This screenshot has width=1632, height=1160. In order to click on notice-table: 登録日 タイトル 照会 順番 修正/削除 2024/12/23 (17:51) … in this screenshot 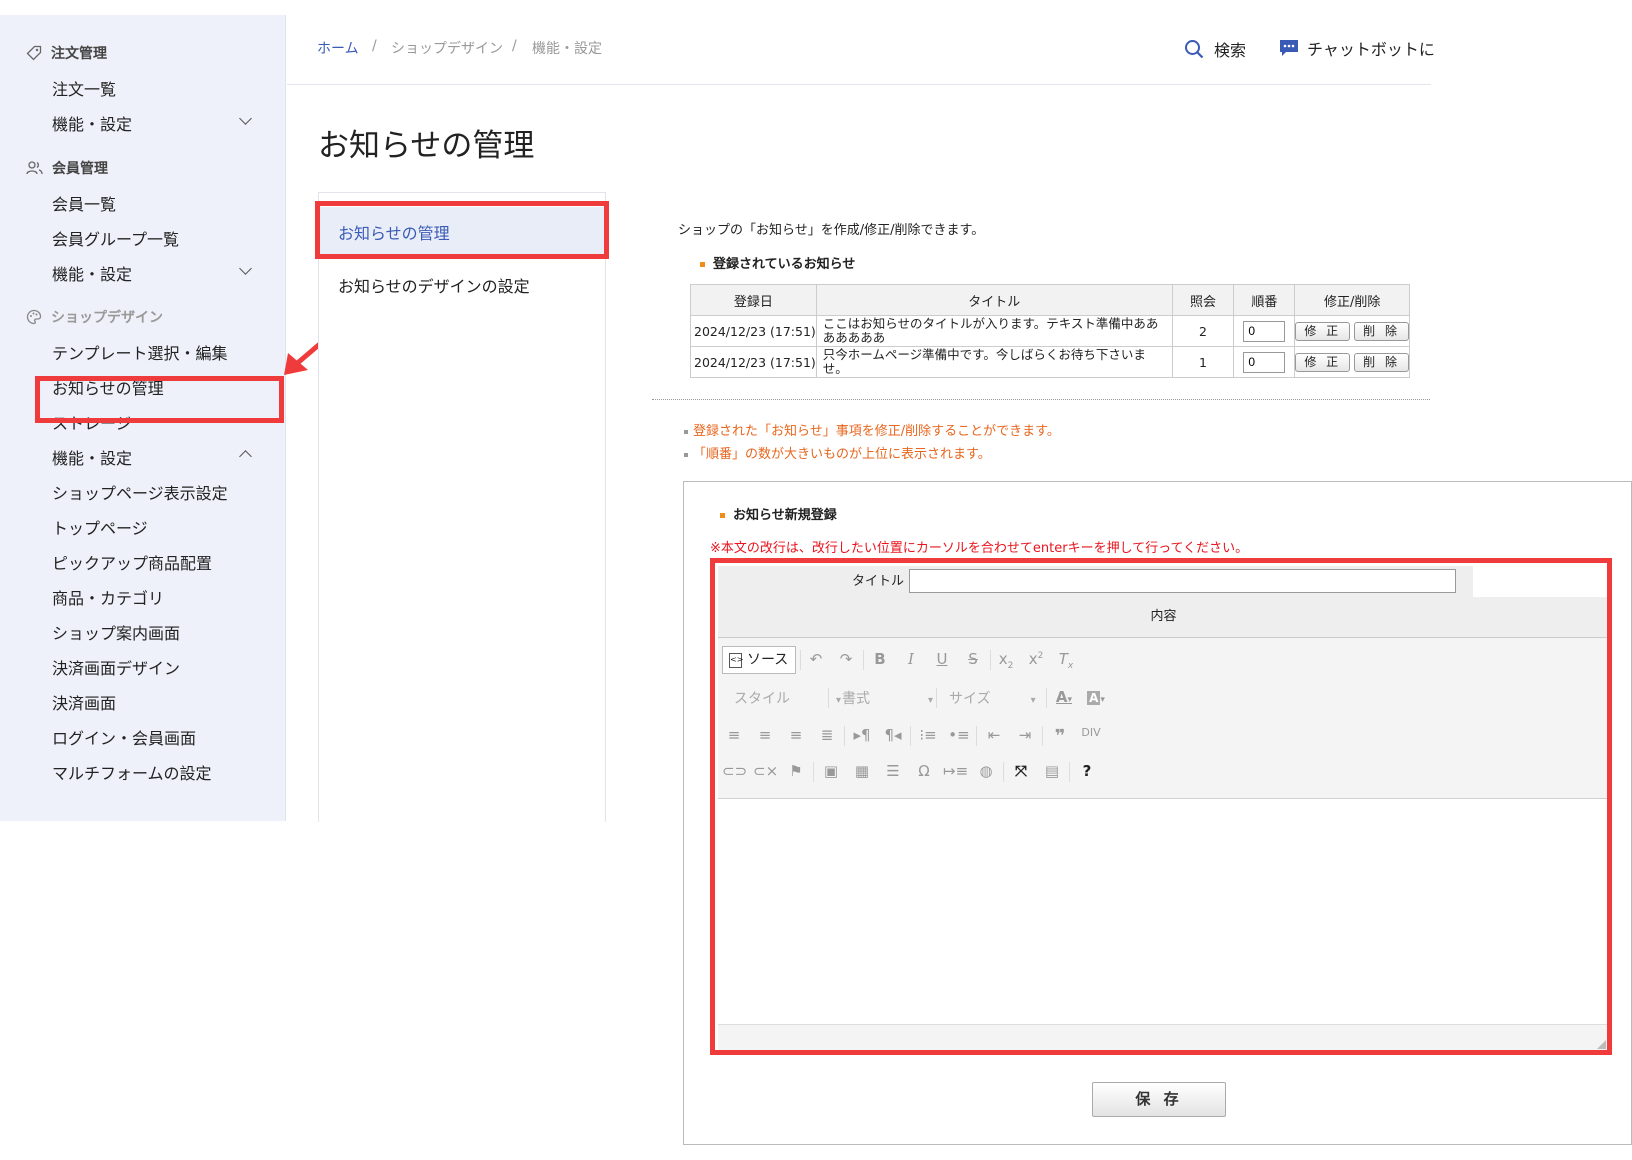, I will do `click(1050, 331)`.